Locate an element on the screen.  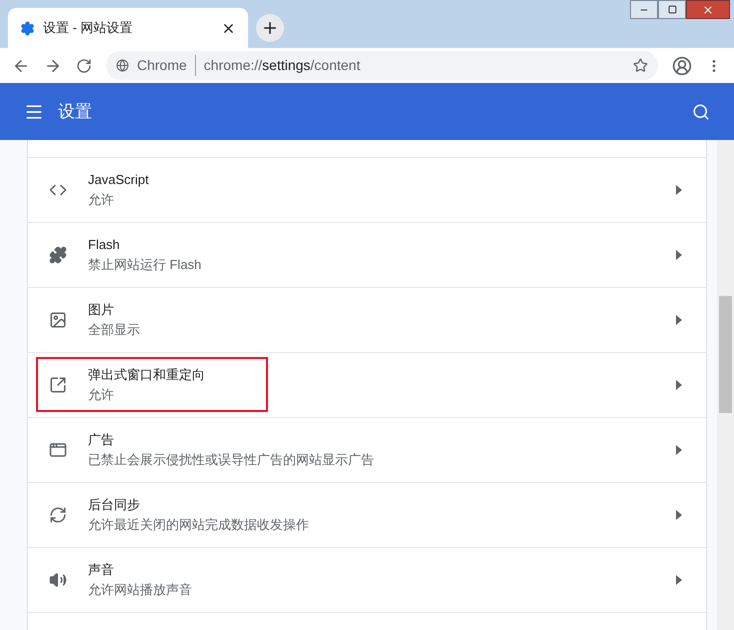
puzzle-icon is located at coordinates (58, 255).